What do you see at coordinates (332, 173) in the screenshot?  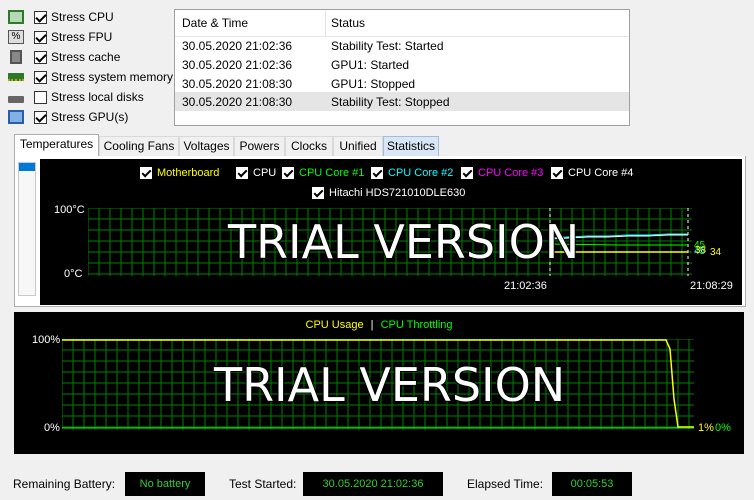 I see `legend-label: CPU Core #1` at bounding box center [332, 173].